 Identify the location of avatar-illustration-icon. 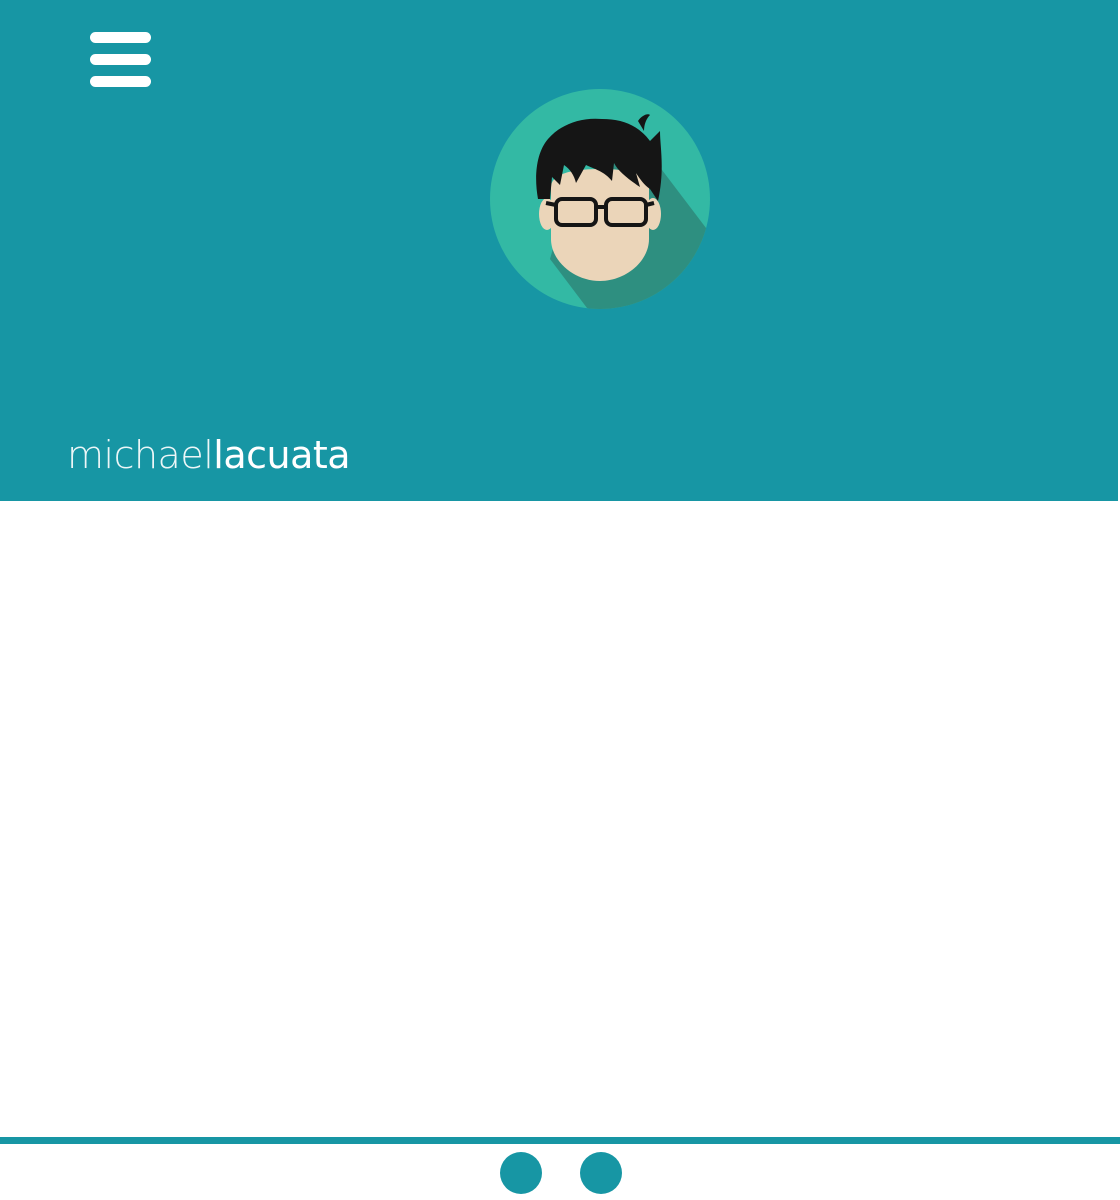
(600, 199).